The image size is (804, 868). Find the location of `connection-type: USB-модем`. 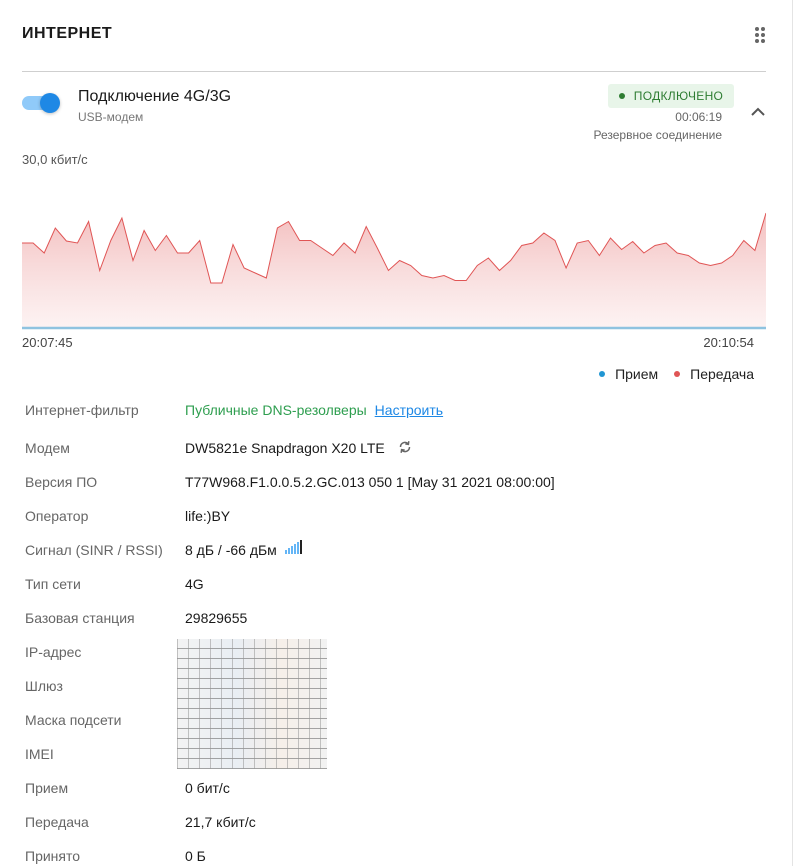

connection-type: USB-модем is located at coordinates (111, 117).